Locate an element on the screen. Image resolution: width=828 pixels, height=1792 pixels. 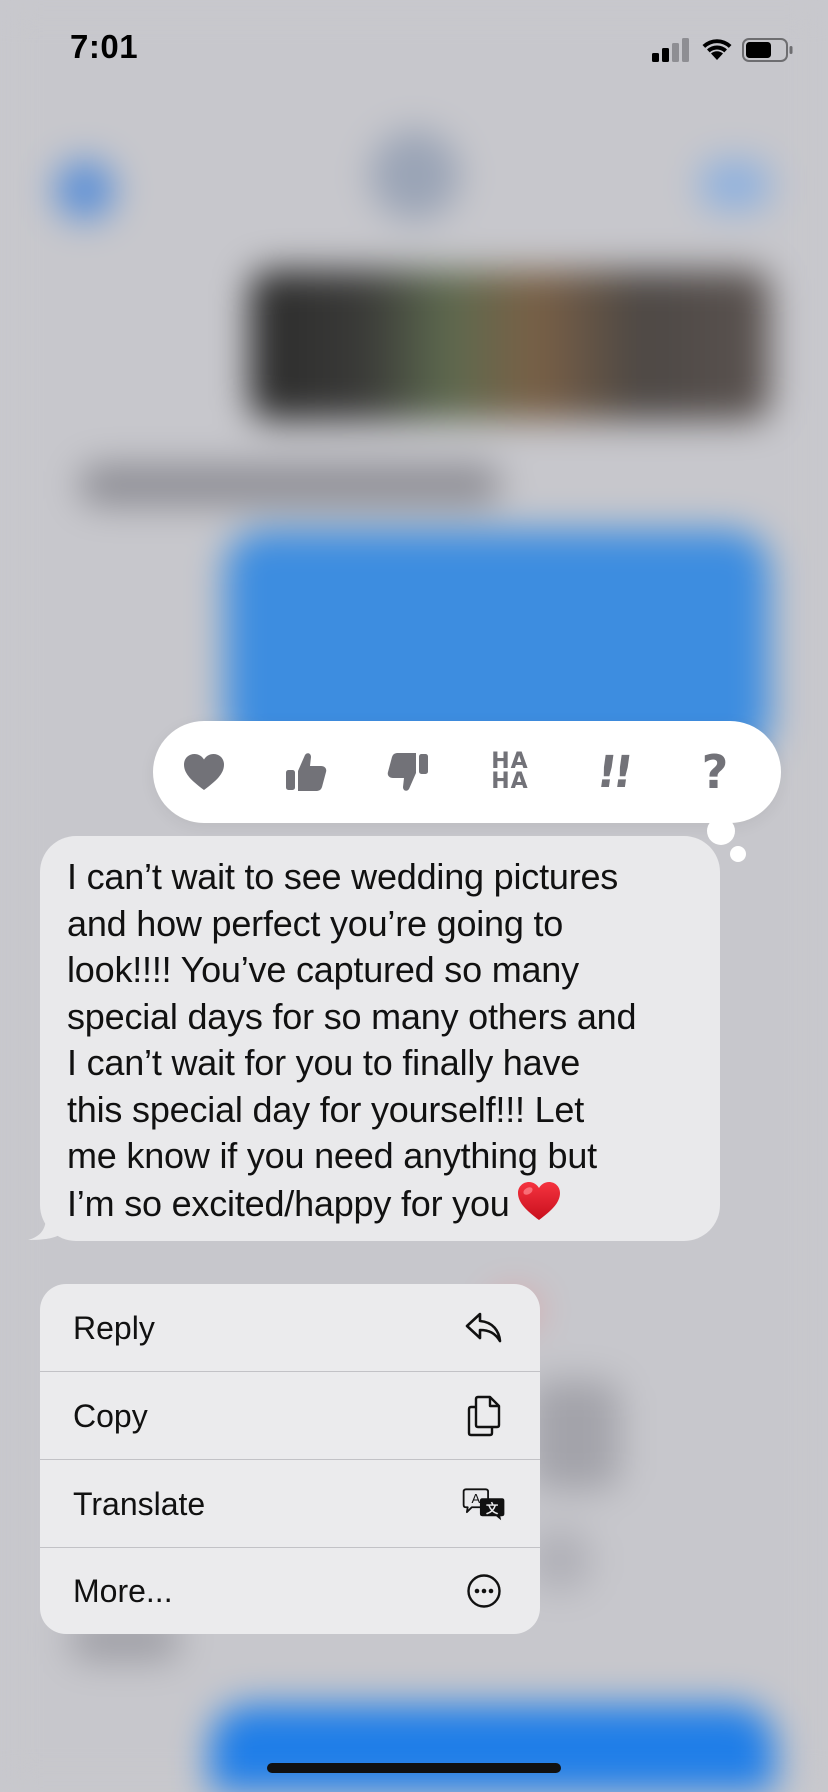
photo-message-blurred is located at coordinates (510, 345).